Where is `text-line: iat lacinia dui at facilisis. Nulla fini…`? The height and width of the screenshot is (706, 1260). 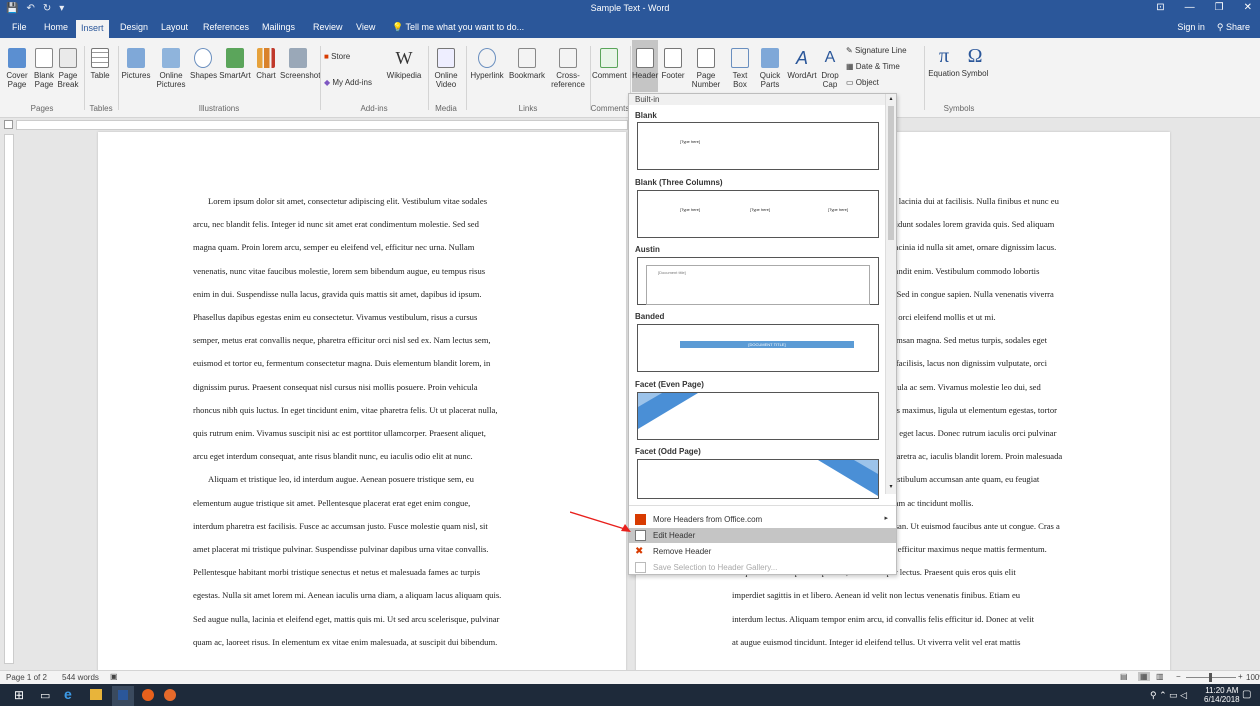 text-line: iat lacinia dui at facilisis. Nulla fini… is located at coordinates (973, 201).